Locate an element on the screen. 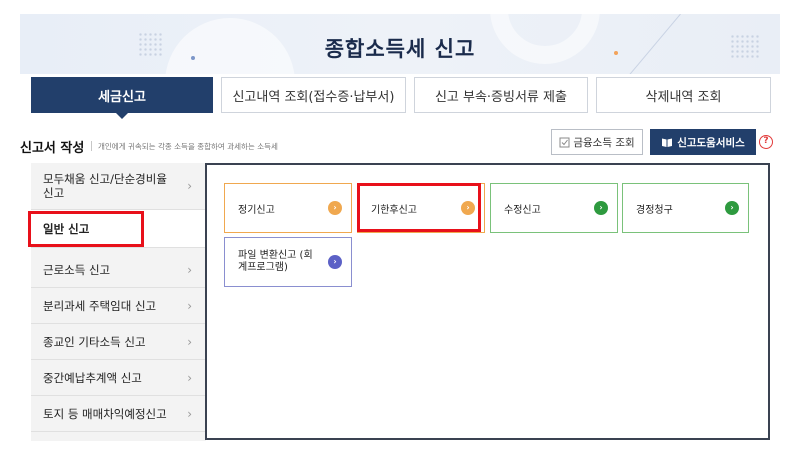 The height and width of the screenshot is (451, 800). sidebar-item-general: 일반 신고 is located at coordinates (118, 229).